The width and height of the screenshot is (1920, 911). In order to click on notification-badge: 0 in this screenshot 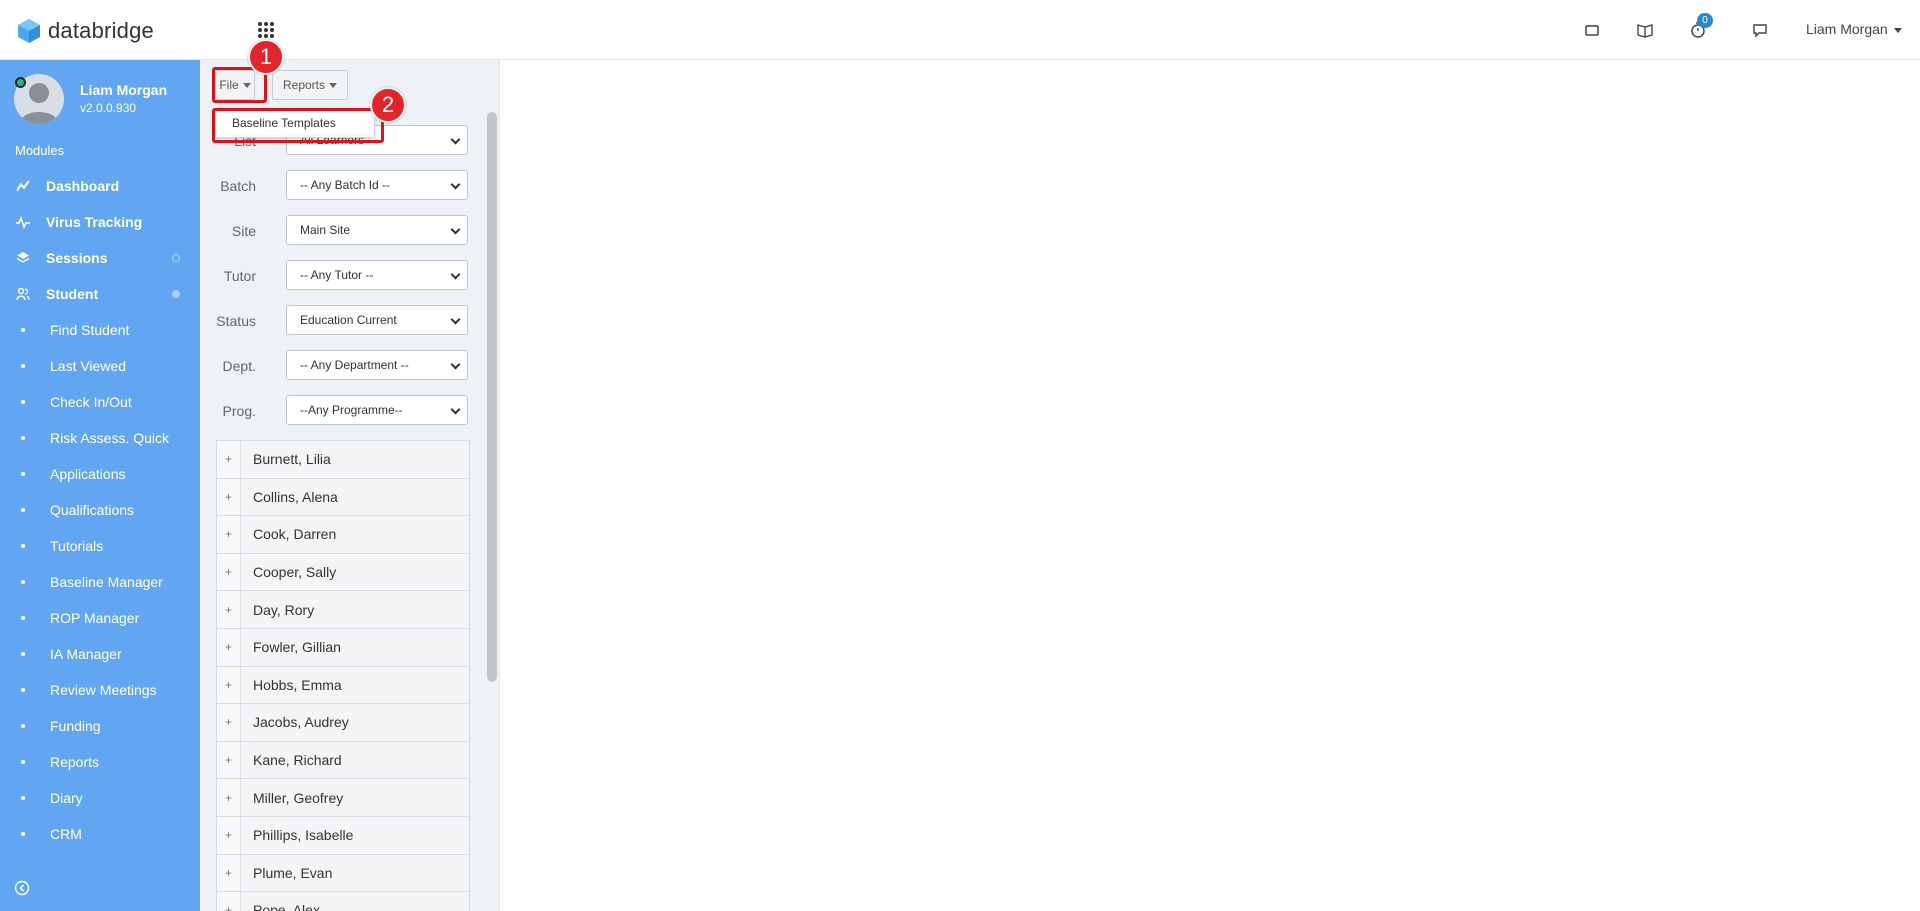, I will do `click(1705, 20)`.